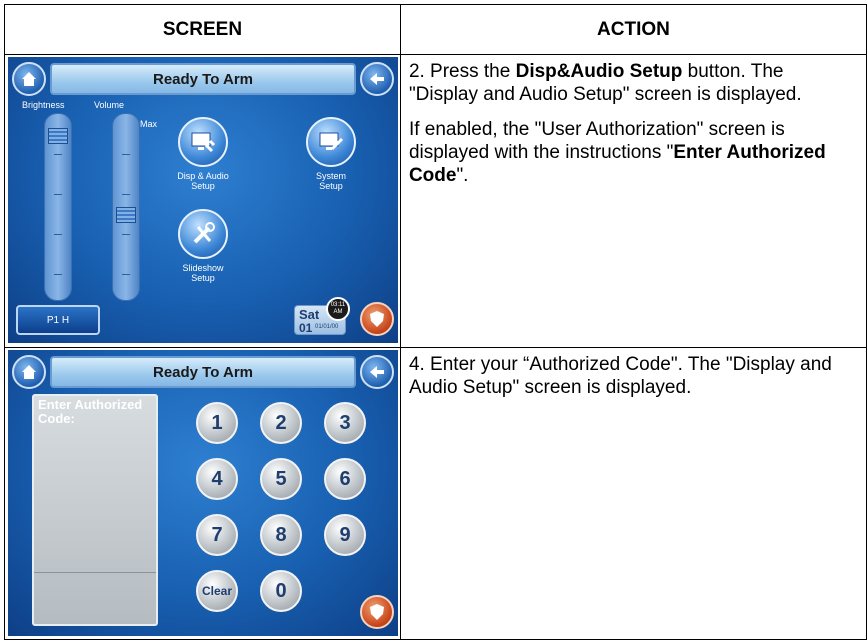  Describe the element at coordinates (345, 535) in the screenshot. I see `key-9: 9` at that location.